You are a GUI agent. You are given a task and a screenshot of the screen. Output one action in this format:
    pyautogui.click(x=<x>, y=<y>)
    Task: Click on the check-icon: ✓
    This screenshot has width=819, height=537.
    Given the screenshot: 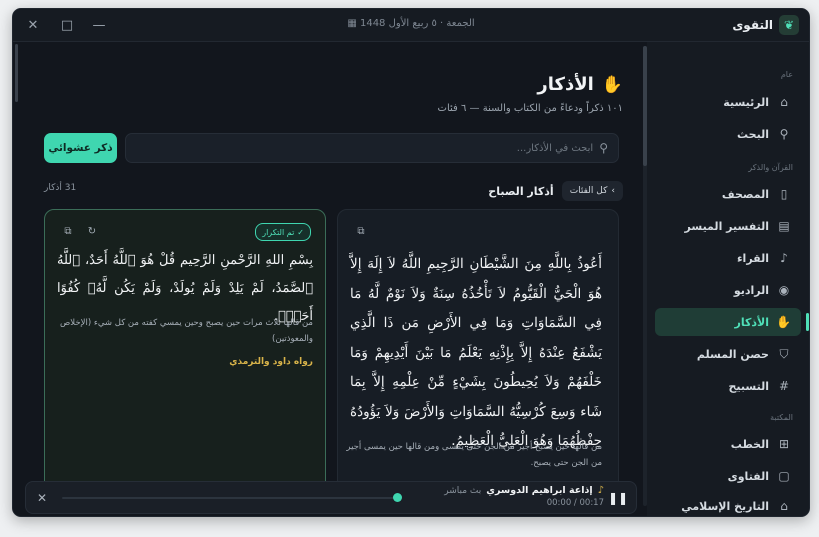 What is the action you would take?
    pyautogui.click(x=300, y=232)
    